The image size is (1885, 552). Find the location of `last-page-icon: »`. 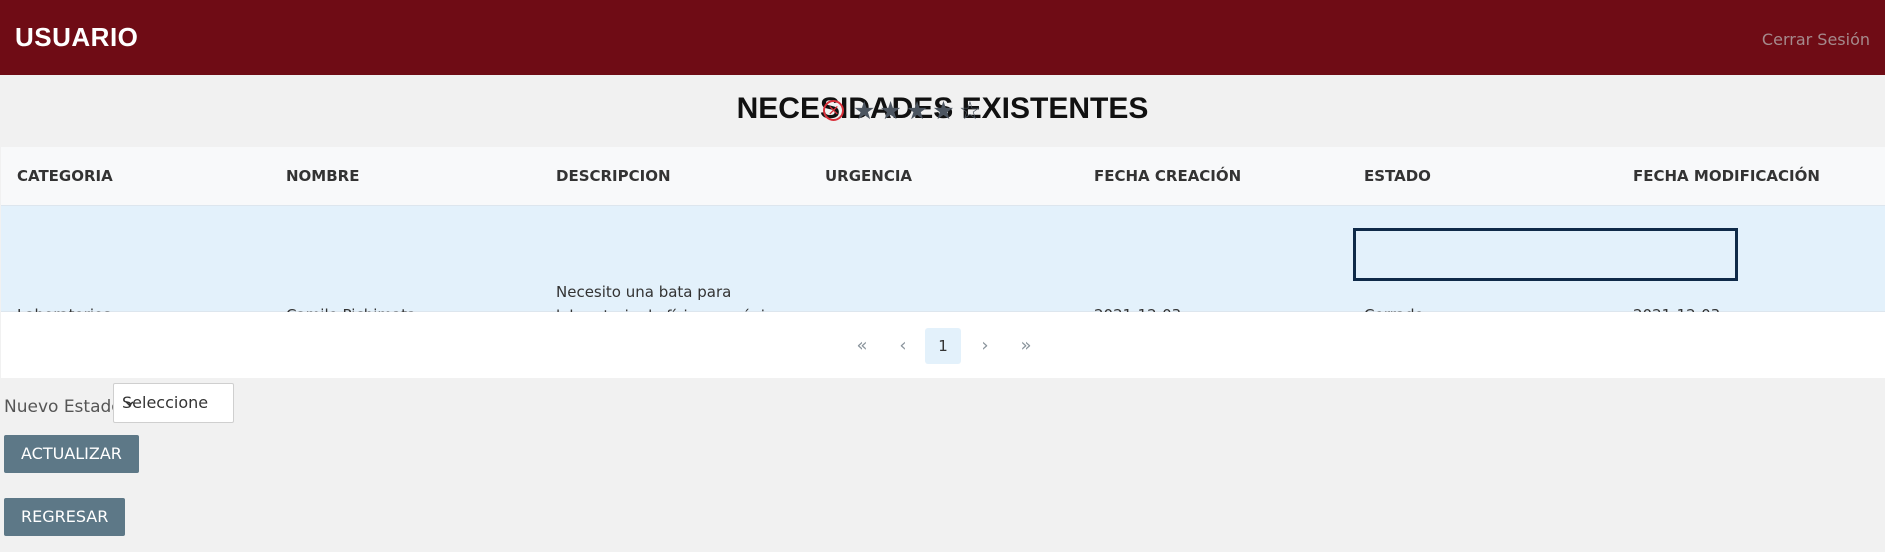

last-page-icon: » is located at coordinates (1026, 346).